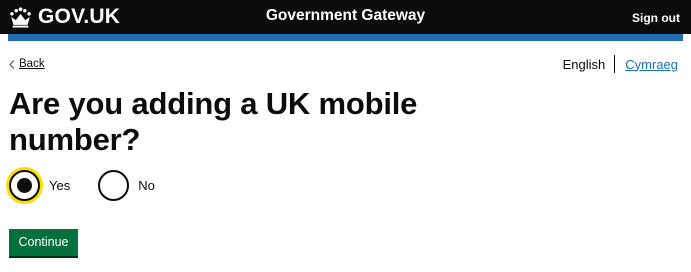 Image resolution: width=691 pixels, height=272 pixels. I want to click on language-current: English, so click(584, 64).